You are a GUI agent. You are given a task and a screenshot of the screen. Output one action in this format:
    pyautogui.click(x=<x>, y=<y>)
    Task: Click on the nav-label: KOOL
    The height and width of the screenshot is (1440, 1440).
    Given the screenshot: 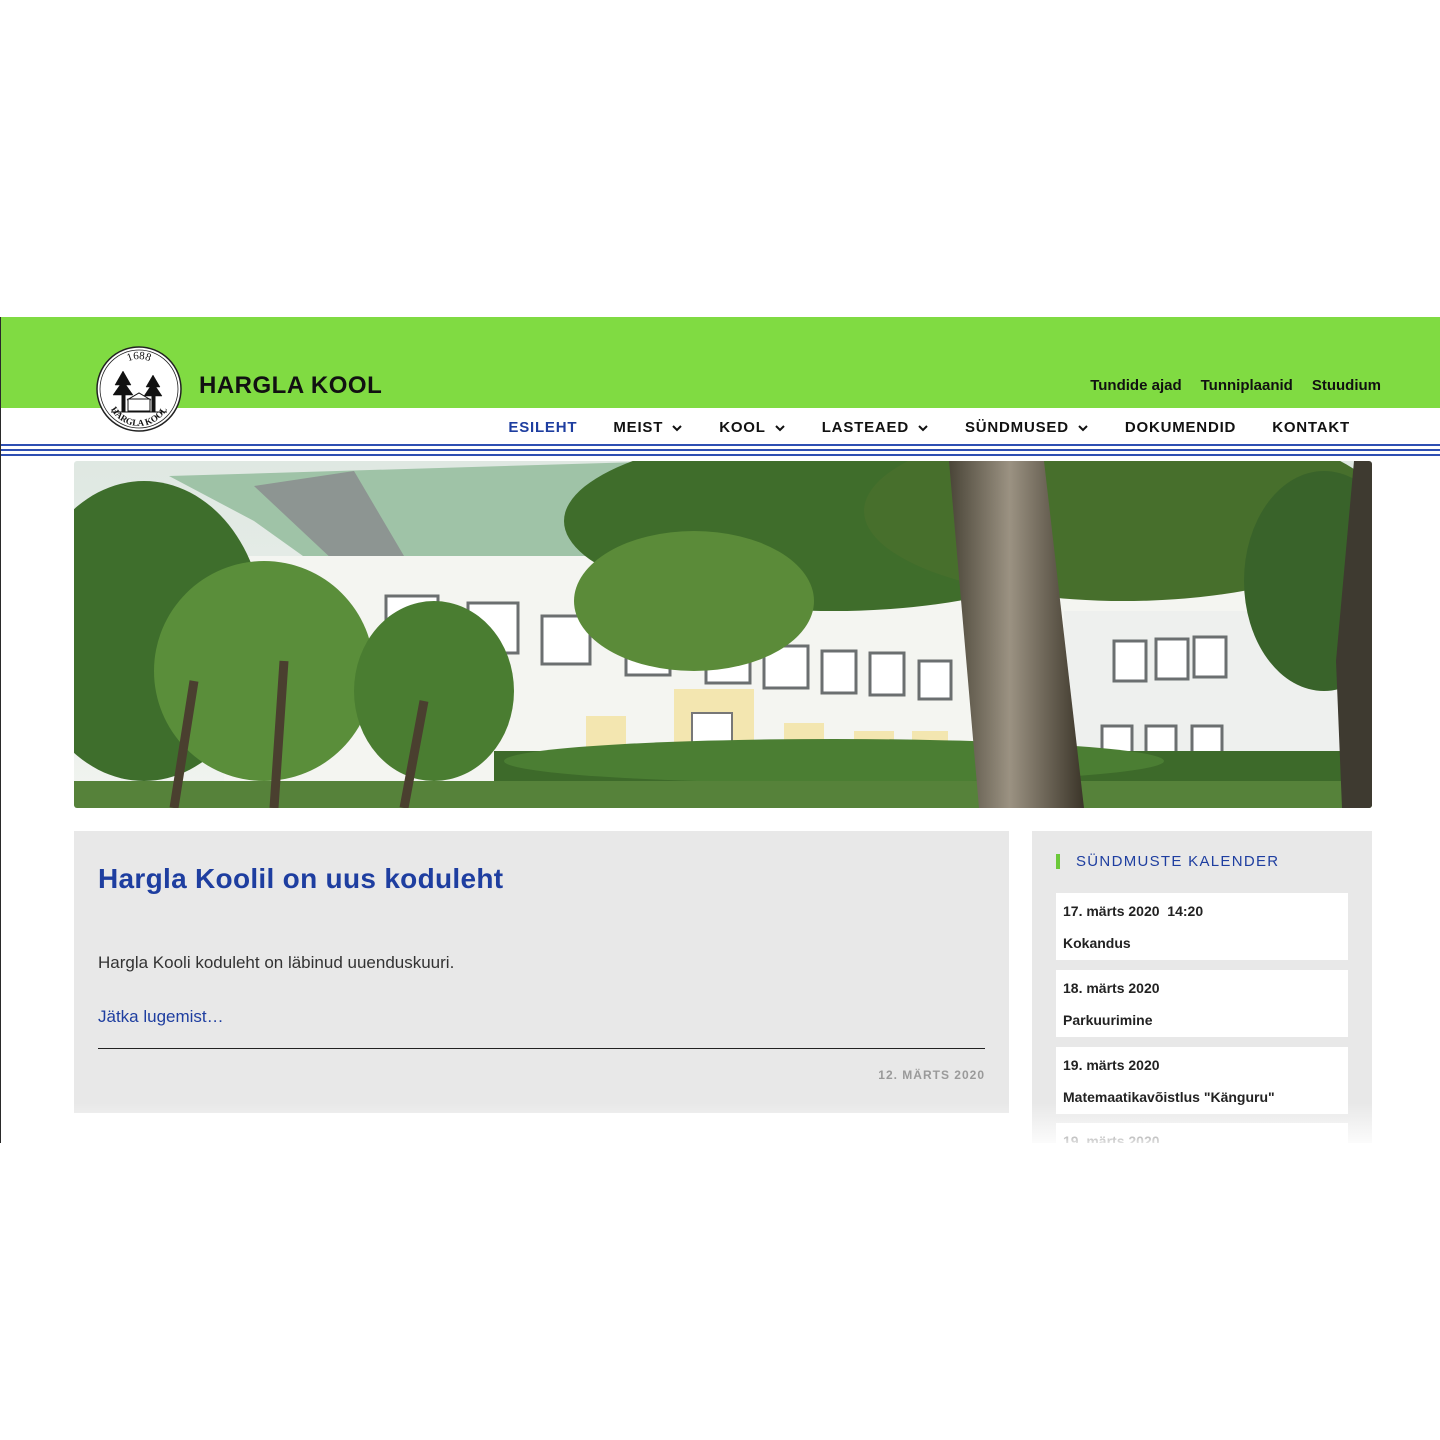 What is the action you would take?
    pyautogui.click(x=742, y=427)
    